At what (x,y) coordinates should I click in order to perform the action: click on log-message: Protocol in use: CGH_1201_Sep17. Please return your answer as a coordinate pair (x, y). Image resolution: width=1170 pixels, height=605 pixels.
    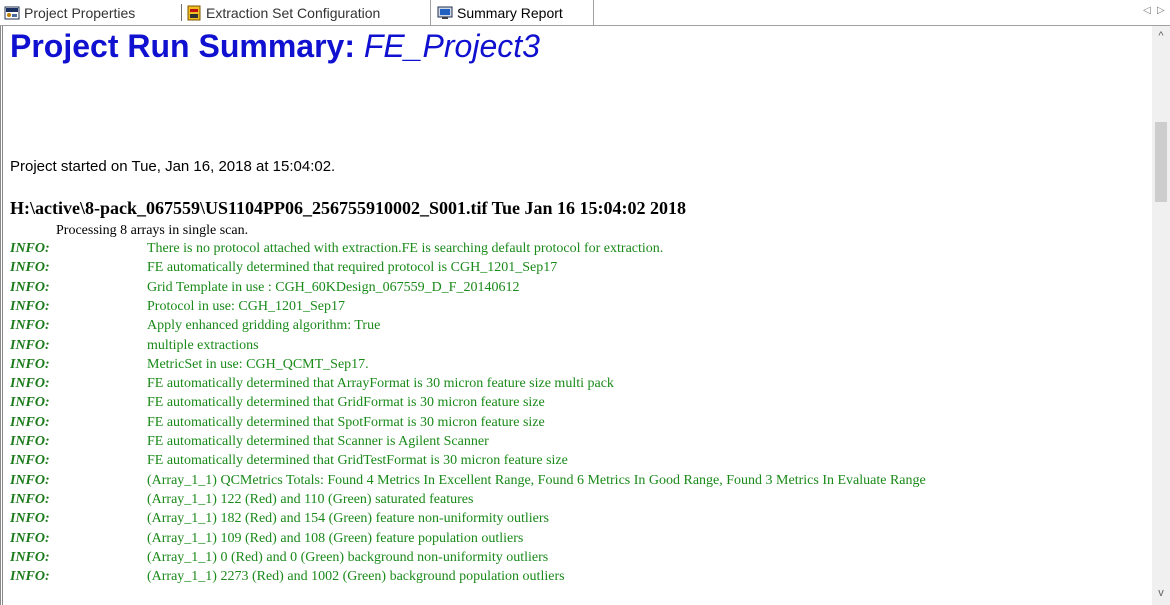
    Looking at the image, I should click on (246, 306).